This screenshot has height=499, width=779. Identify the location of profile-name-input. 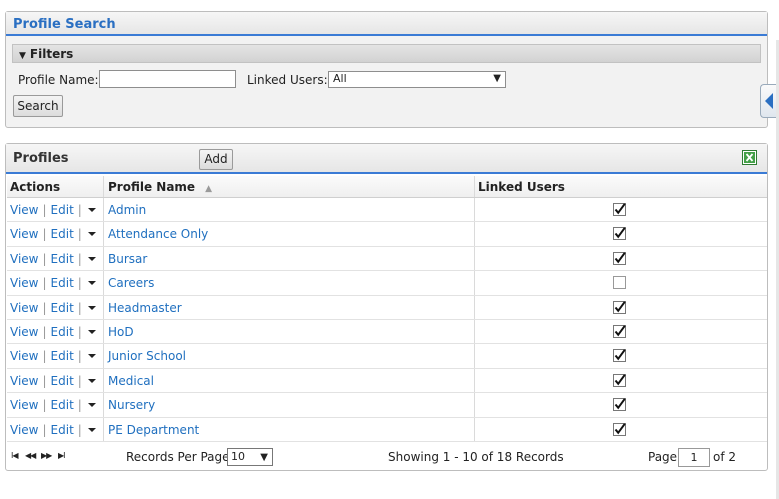
(167, 79).